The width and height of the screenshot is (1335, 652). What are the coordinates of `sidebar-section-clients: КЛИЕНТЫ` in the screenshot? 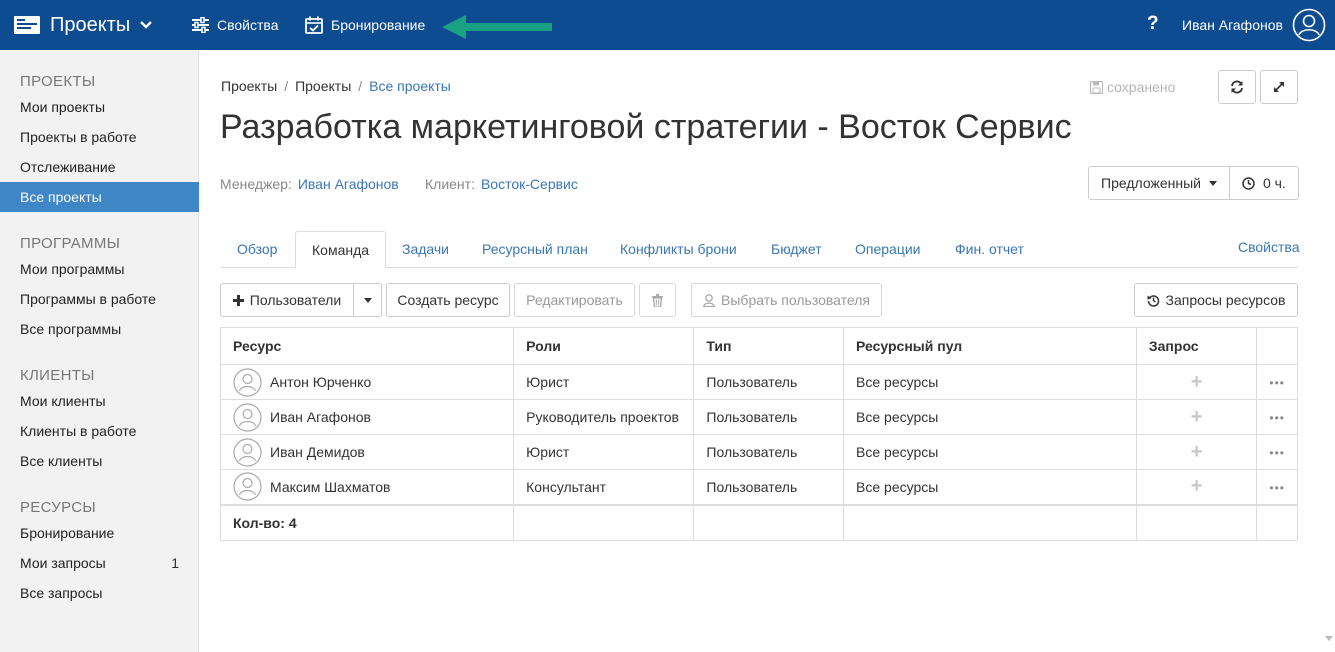 It's located at (57, 375).